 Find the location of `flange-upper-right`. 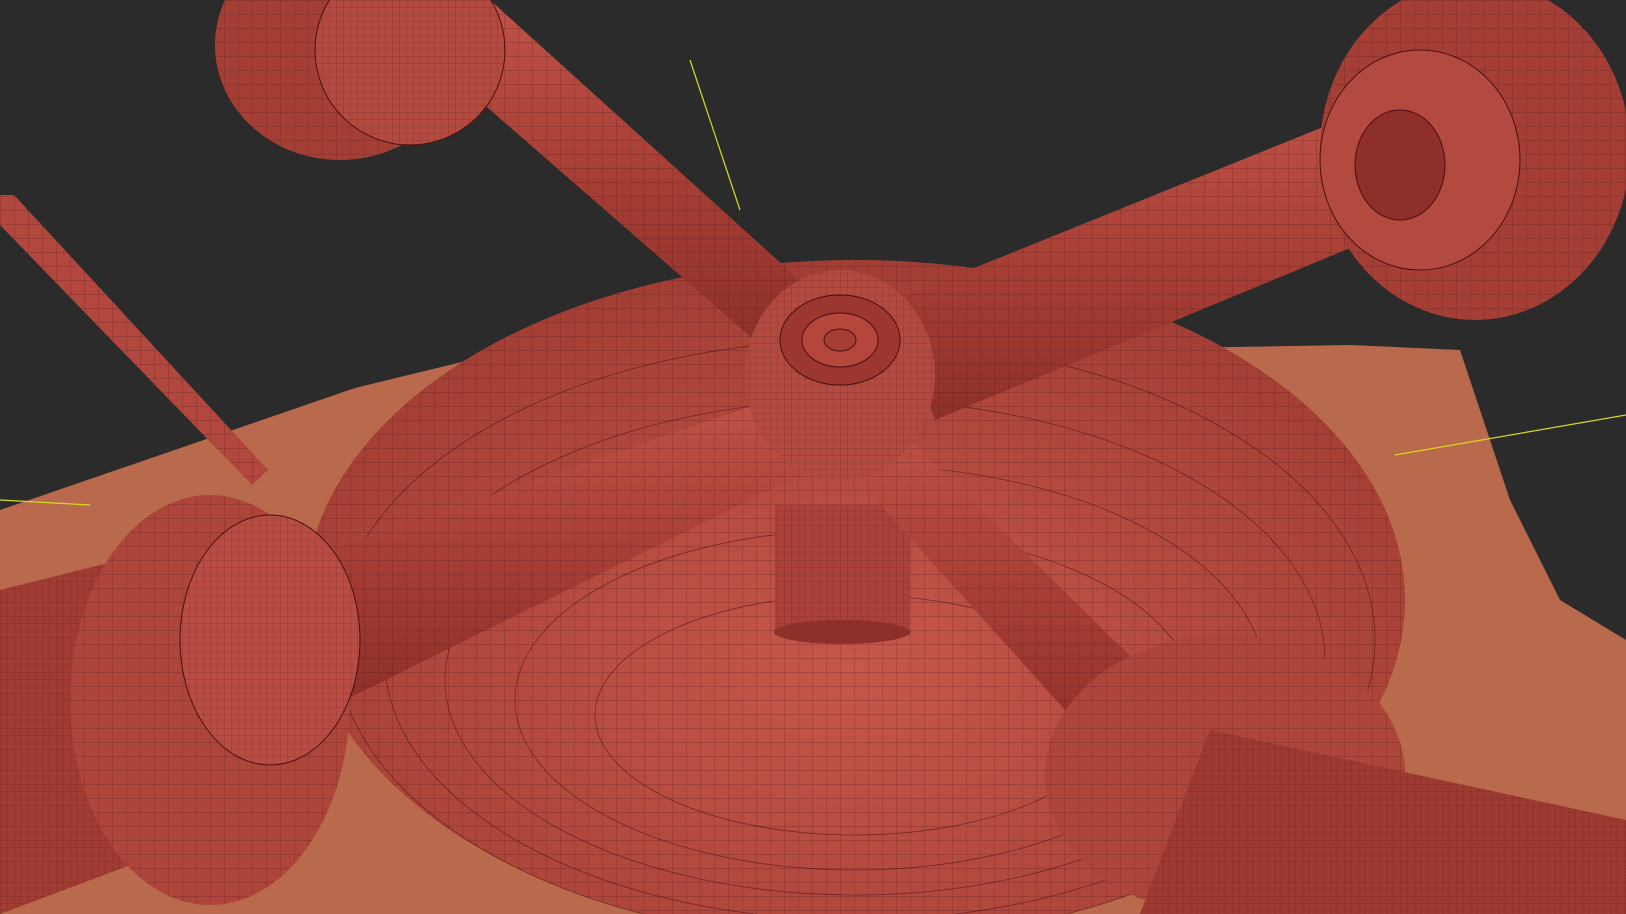

flange-upper-right is located at coordinates (1472, 160).